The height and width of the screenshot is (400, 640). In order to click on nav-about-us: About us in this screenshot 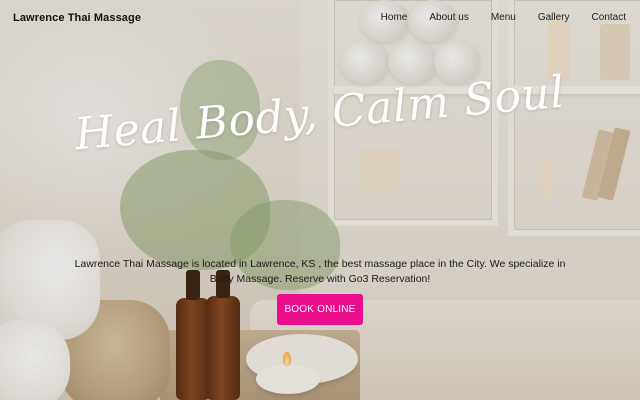, I will do `click(448, 17)`.